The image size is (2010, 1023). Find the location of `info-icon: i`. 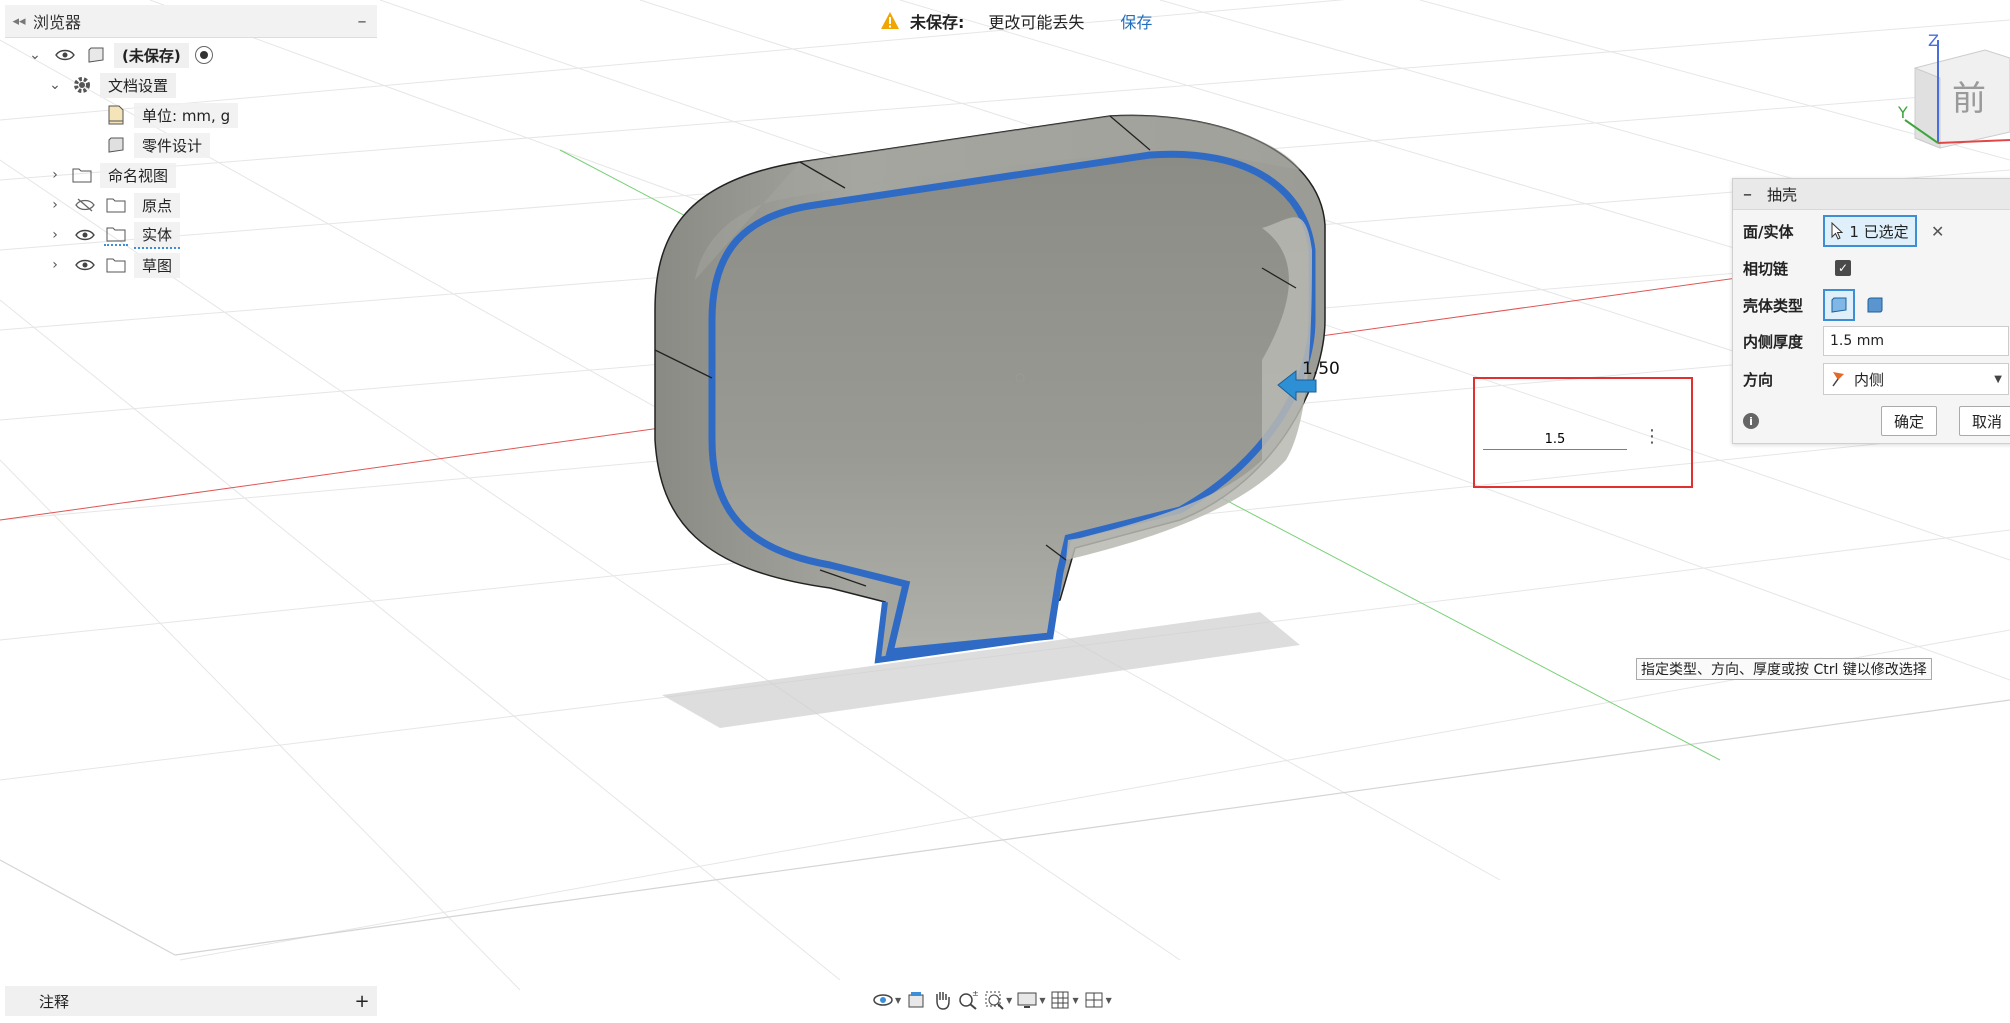

info-icon: i is located at coordinates (1751, 421).